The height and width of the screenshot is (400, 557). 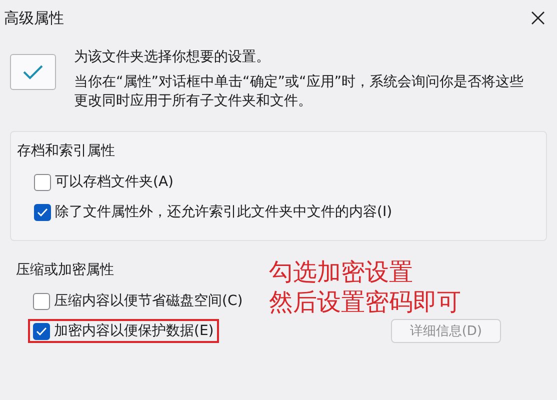 What do you see at coordinates (365, 302) in the screenshot?
I see `annotation-text: 然后设置密码即可` at bounding box center [365, 302].